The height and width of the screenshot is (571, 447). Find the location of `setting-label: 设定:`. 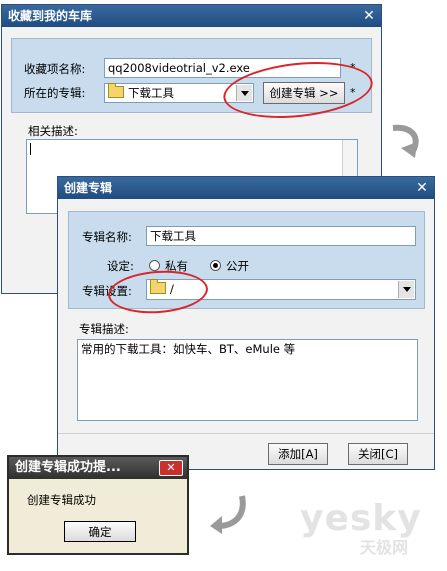

setting-label: 设定: is located at coordinates (120, 266).